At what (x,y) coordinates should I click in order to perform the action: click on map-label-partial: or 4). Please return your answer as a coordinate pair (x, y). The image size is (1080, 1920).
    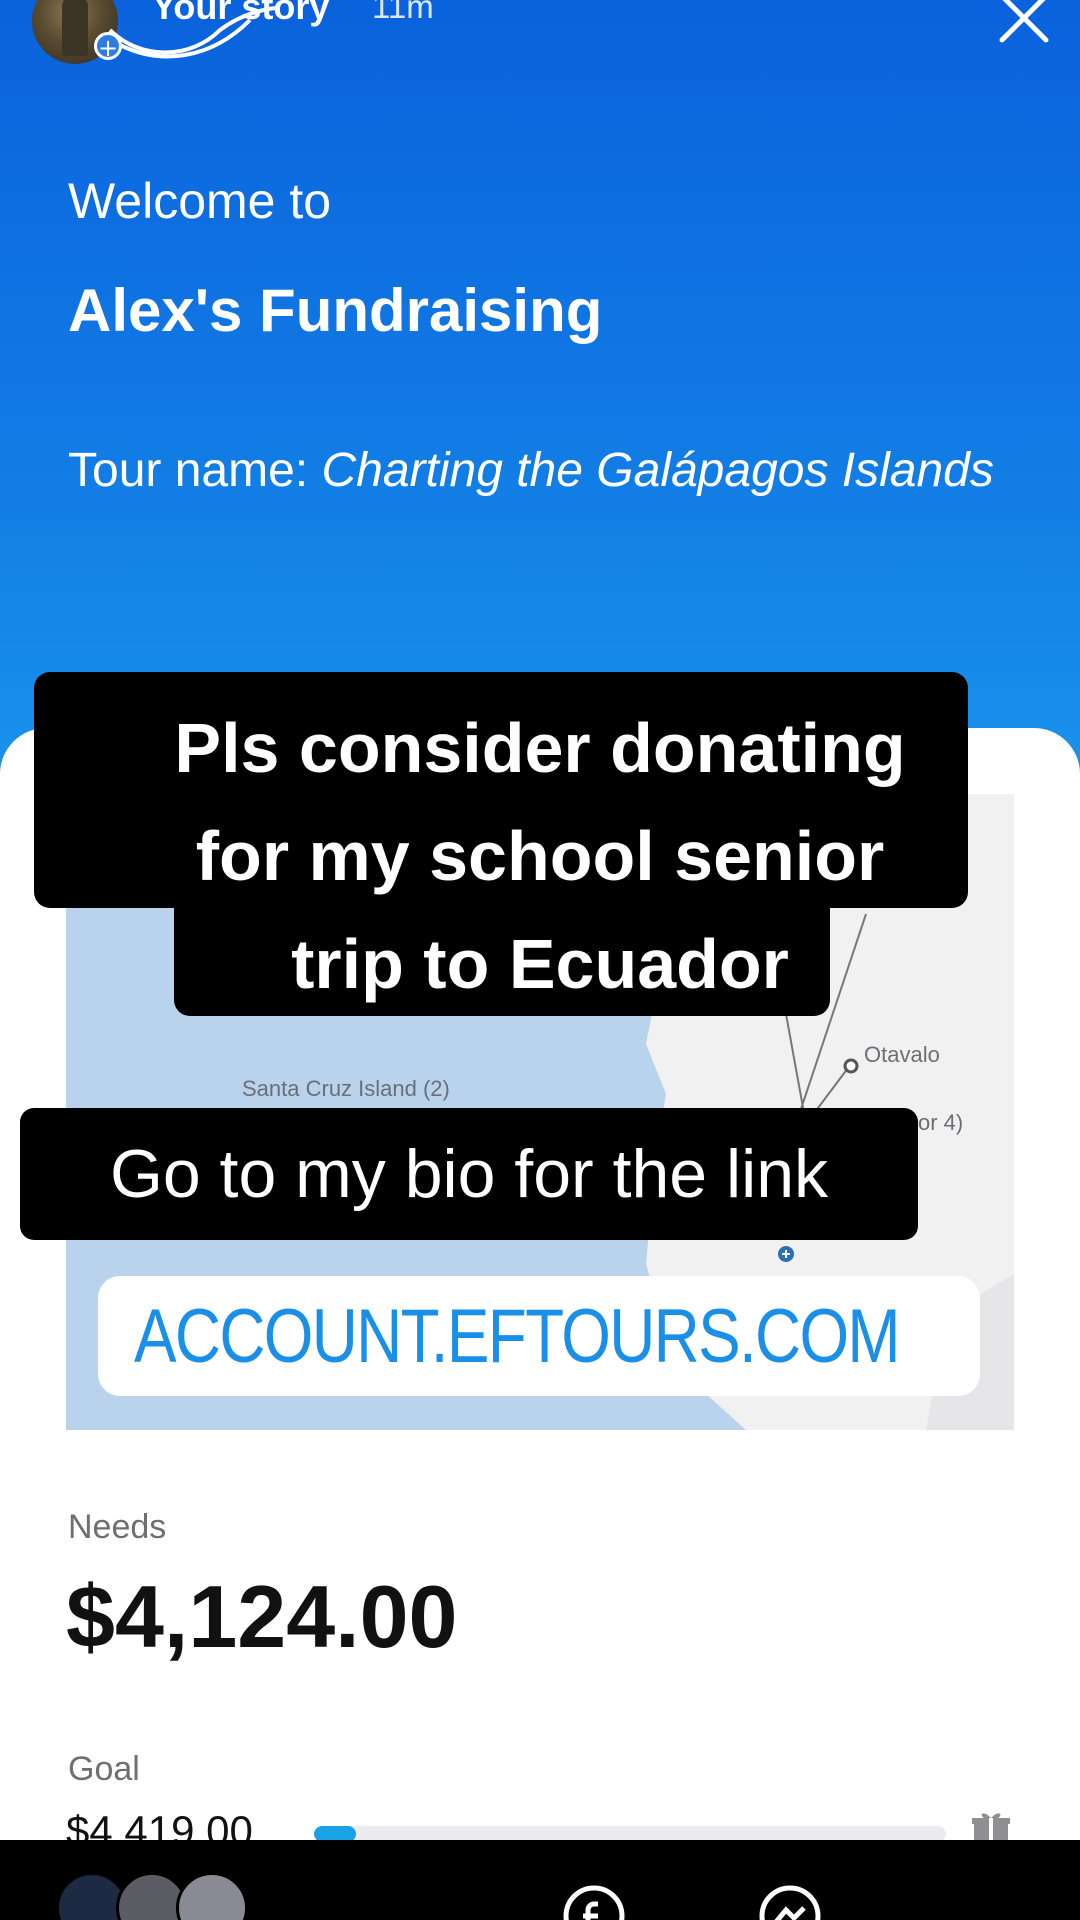
    Looking at the image, I should click on (941, 1122).